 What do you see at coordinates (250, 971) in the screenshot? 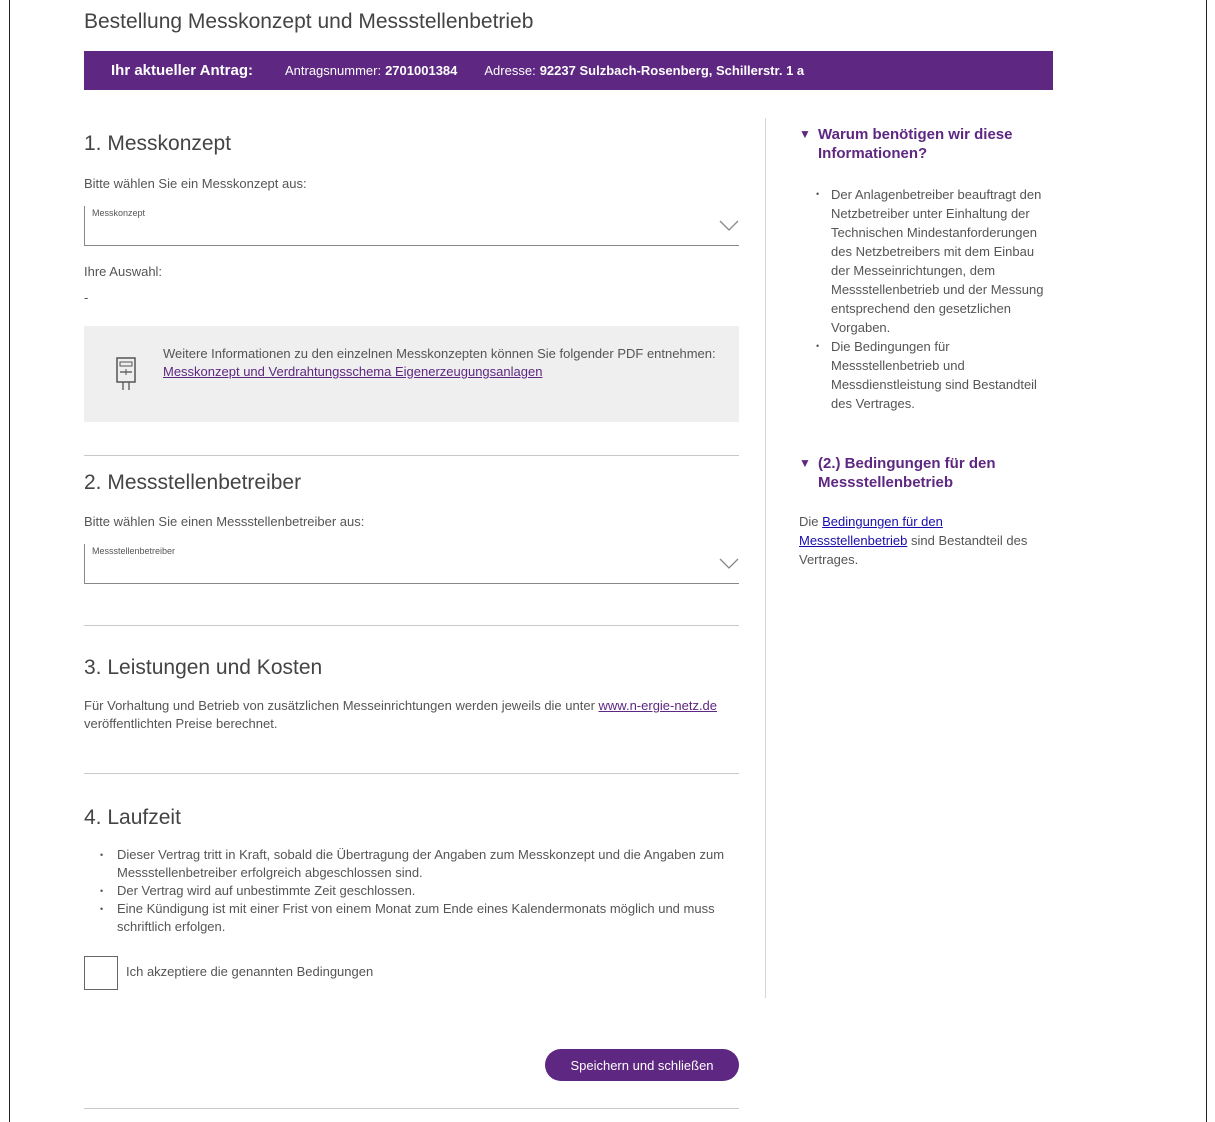
I see `accept-checkbox-label: Ich akzeptiere die genannten Bedingungen` at bounding box center [250, 971].